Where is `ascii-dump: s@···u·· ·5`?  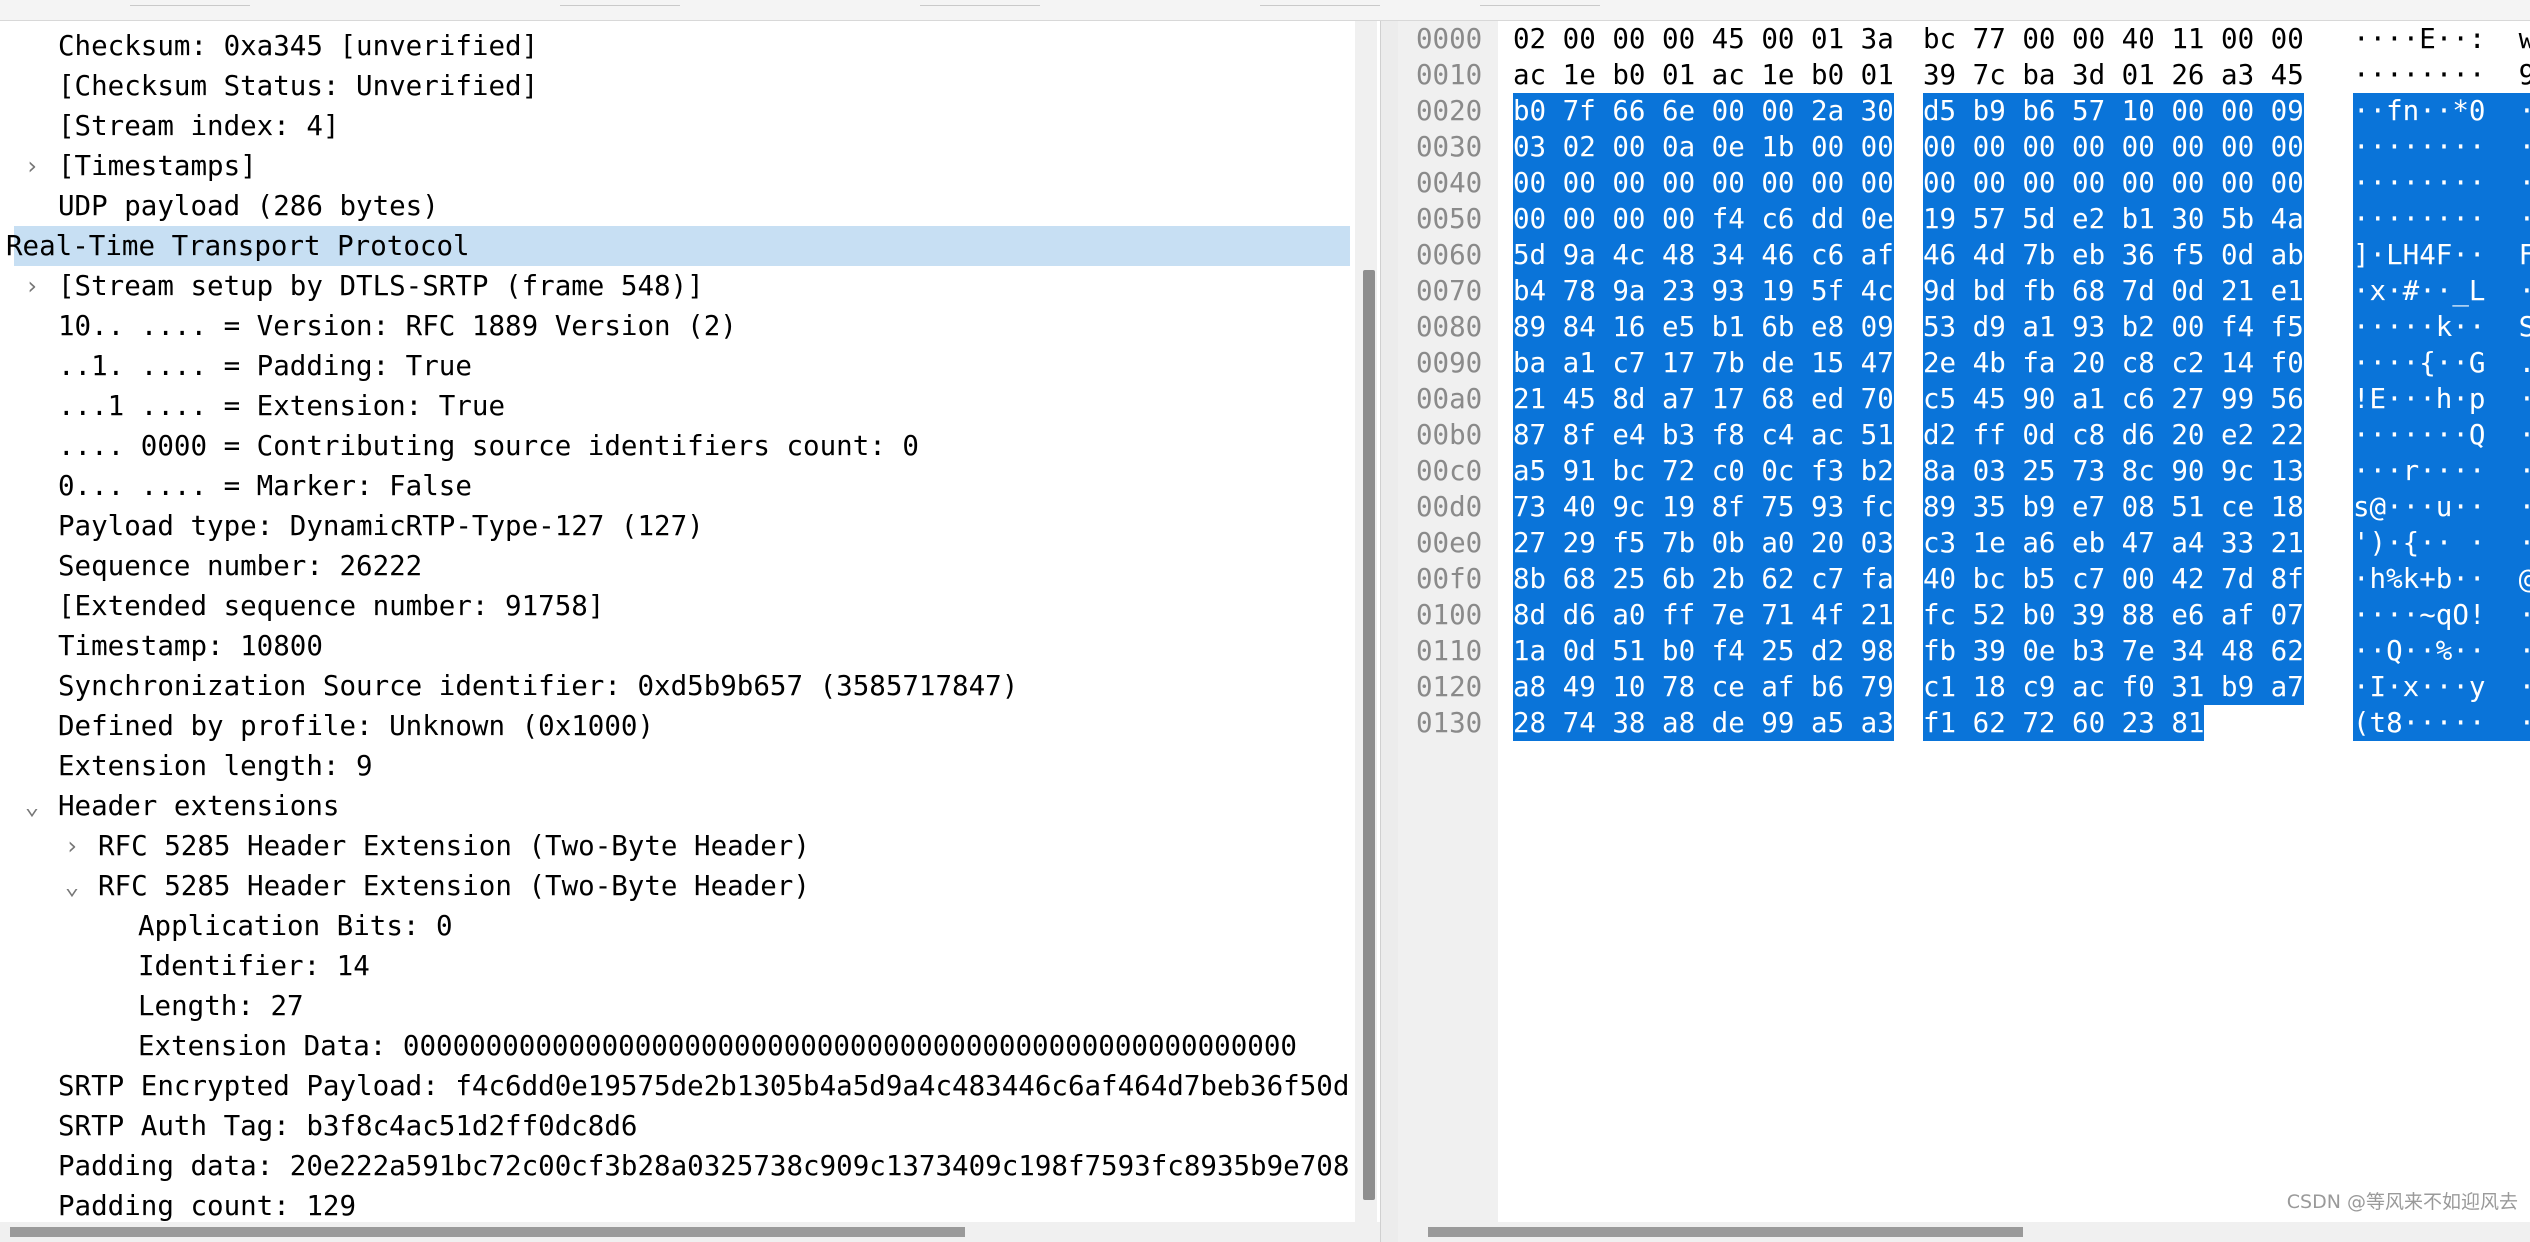 ascii-dump: s@···u·· ·5 is located at coordinates (2441, 507).